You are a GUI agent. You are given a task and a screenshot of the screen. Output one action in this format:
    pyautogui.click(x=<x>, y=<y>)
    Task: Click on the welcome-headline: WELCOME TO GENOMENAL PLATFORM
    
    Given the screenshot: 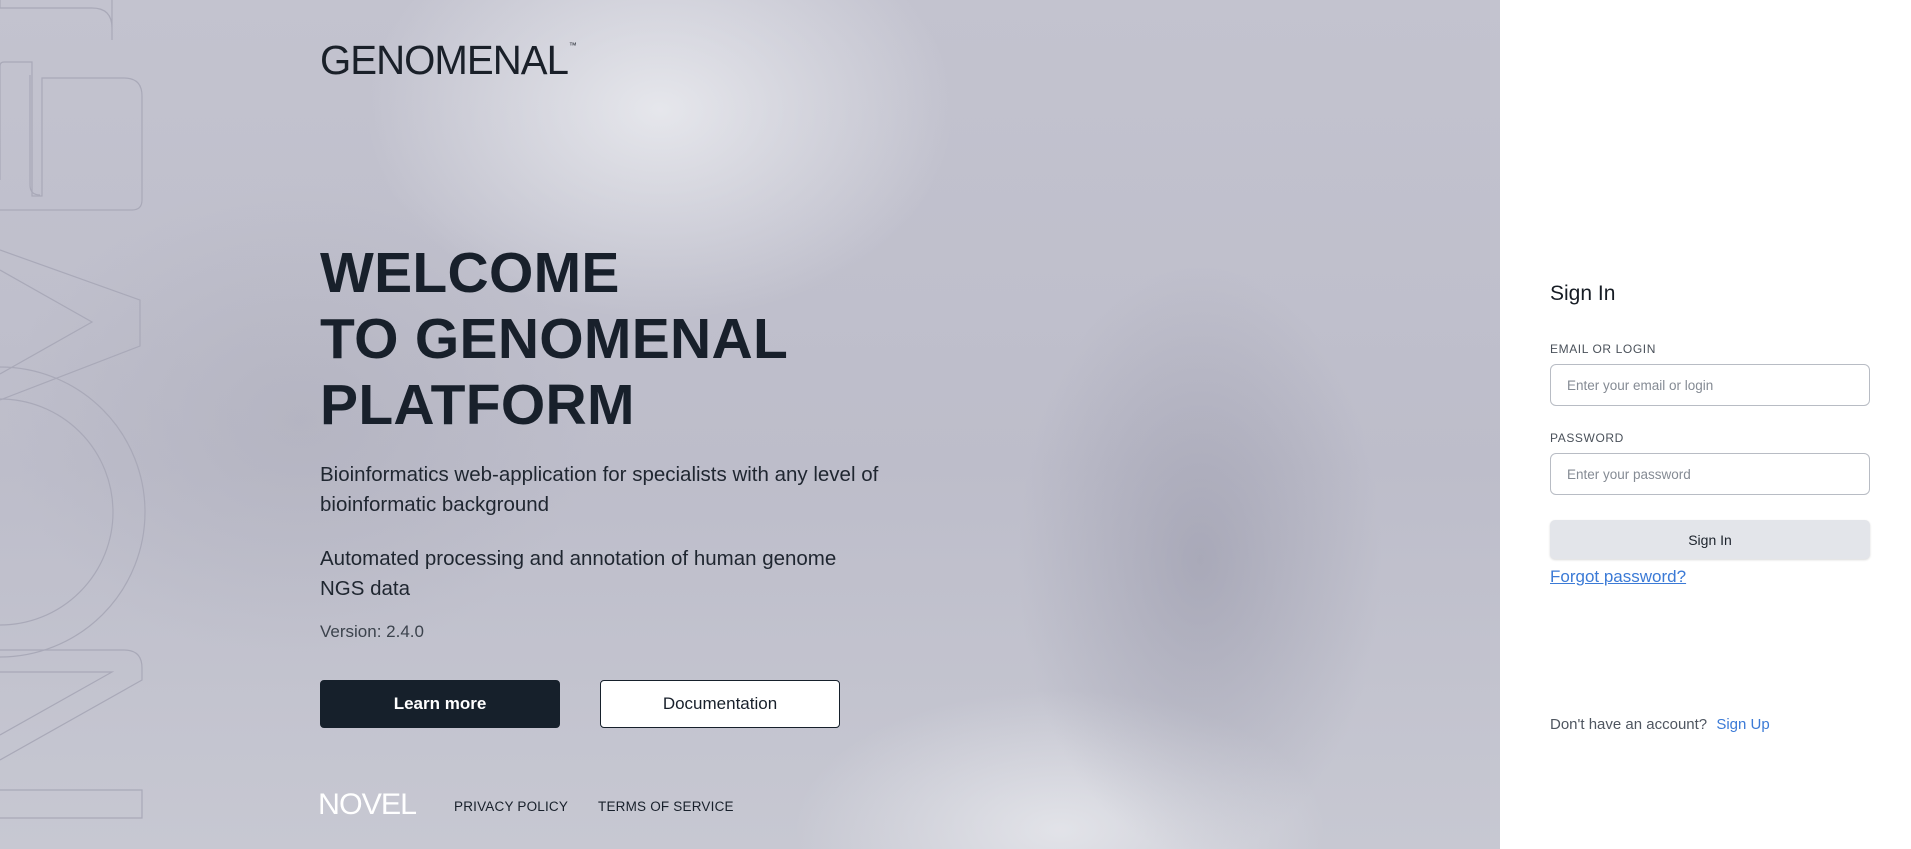 What is the action you would take?
    pyautogui.click(x=554, y=339)
    